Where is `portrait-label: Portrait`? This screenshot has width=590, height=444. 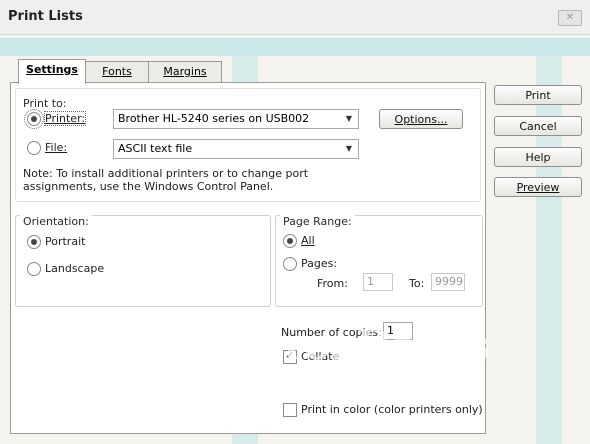
portrait-label: Portrait is located at coordinates (65, 241).